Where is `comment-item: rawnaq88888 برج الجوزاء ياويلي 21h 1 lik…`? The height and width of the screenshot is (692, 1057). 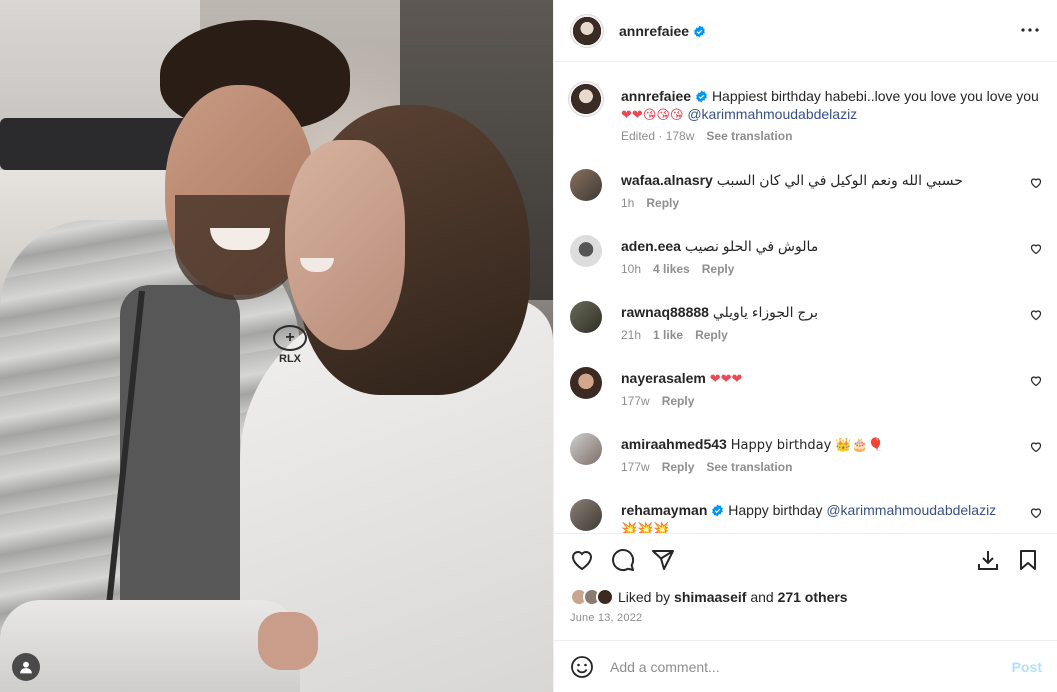 comment-item: rawnaq88888 برج الجوزاء ياويلي 21h 1 lik… is located at coordinates (805, 330).